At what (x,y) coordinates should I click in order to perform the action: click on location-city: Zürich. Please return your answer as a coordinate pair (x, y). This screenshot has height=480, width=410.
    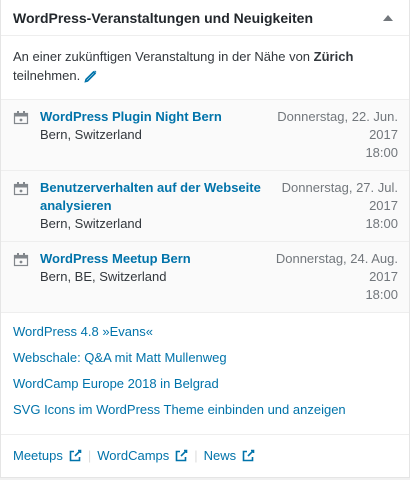
    Looking at the image, I should click on (333, 56).